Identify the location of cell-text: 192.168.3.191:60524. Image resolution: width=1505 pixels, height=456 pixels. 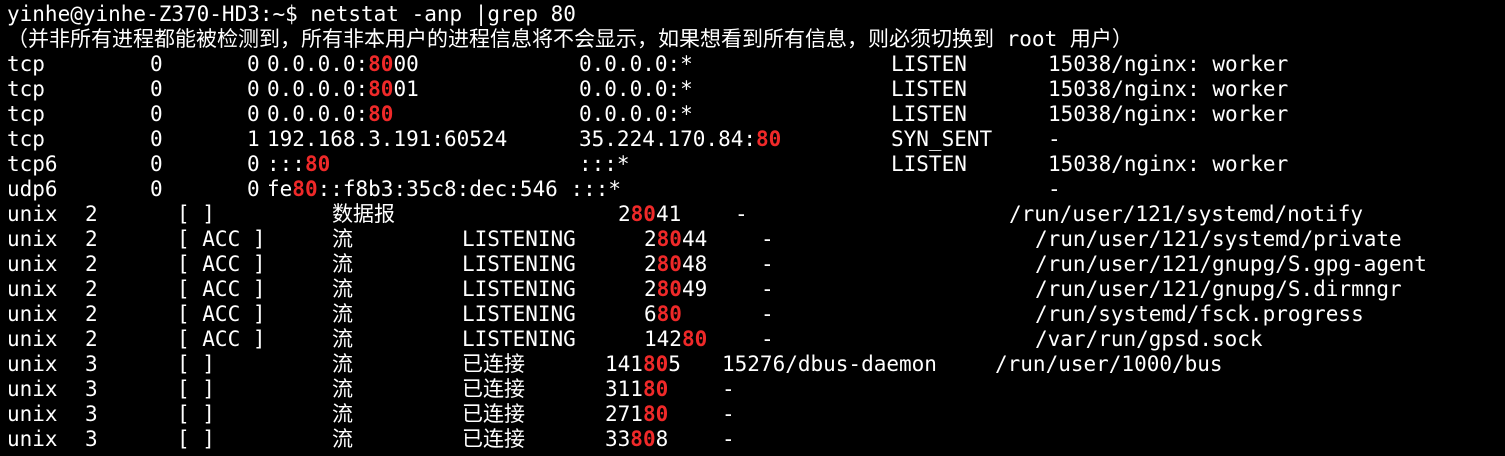
(387, 139).